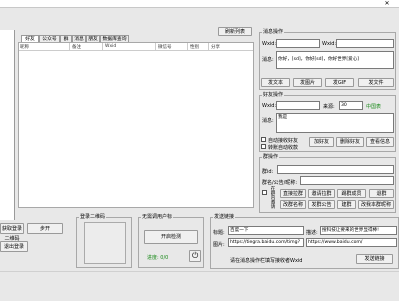  I want to click on link-title-label: 标题:, so click(219, 233).